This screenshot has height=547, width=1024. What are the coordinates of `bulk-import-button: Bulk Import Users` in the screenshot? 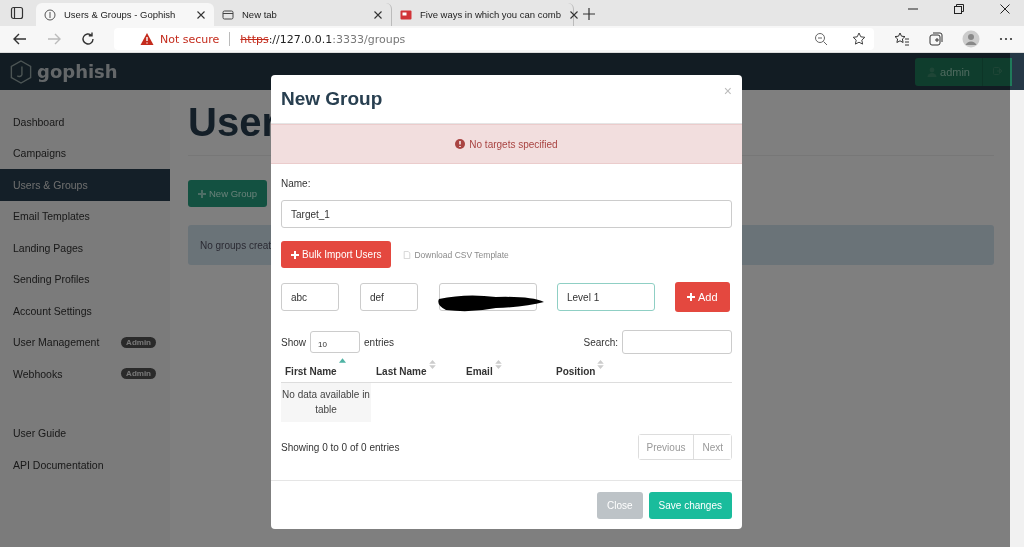 It's located at (336, 254).